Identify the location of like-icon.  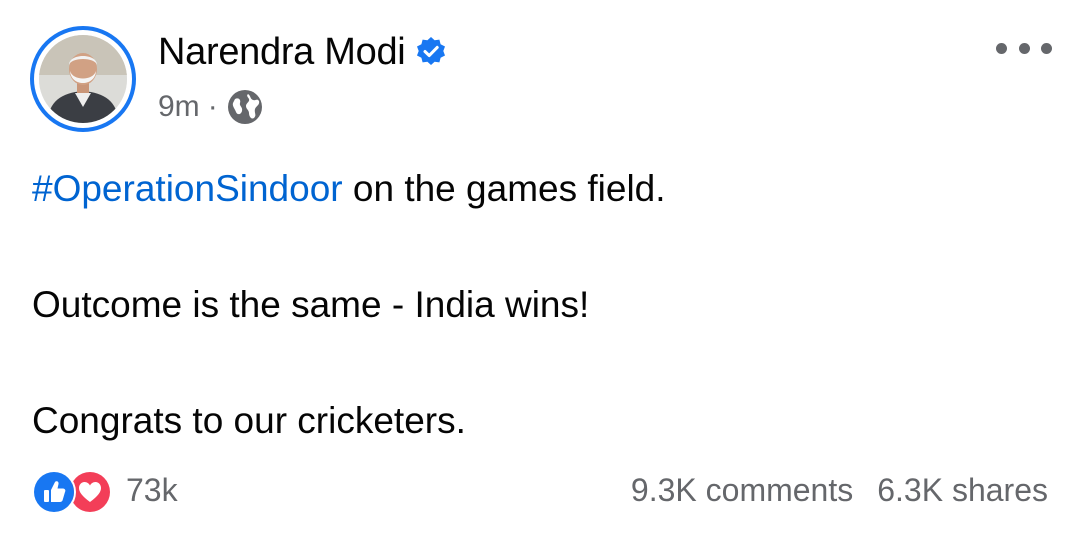
(54, 492).